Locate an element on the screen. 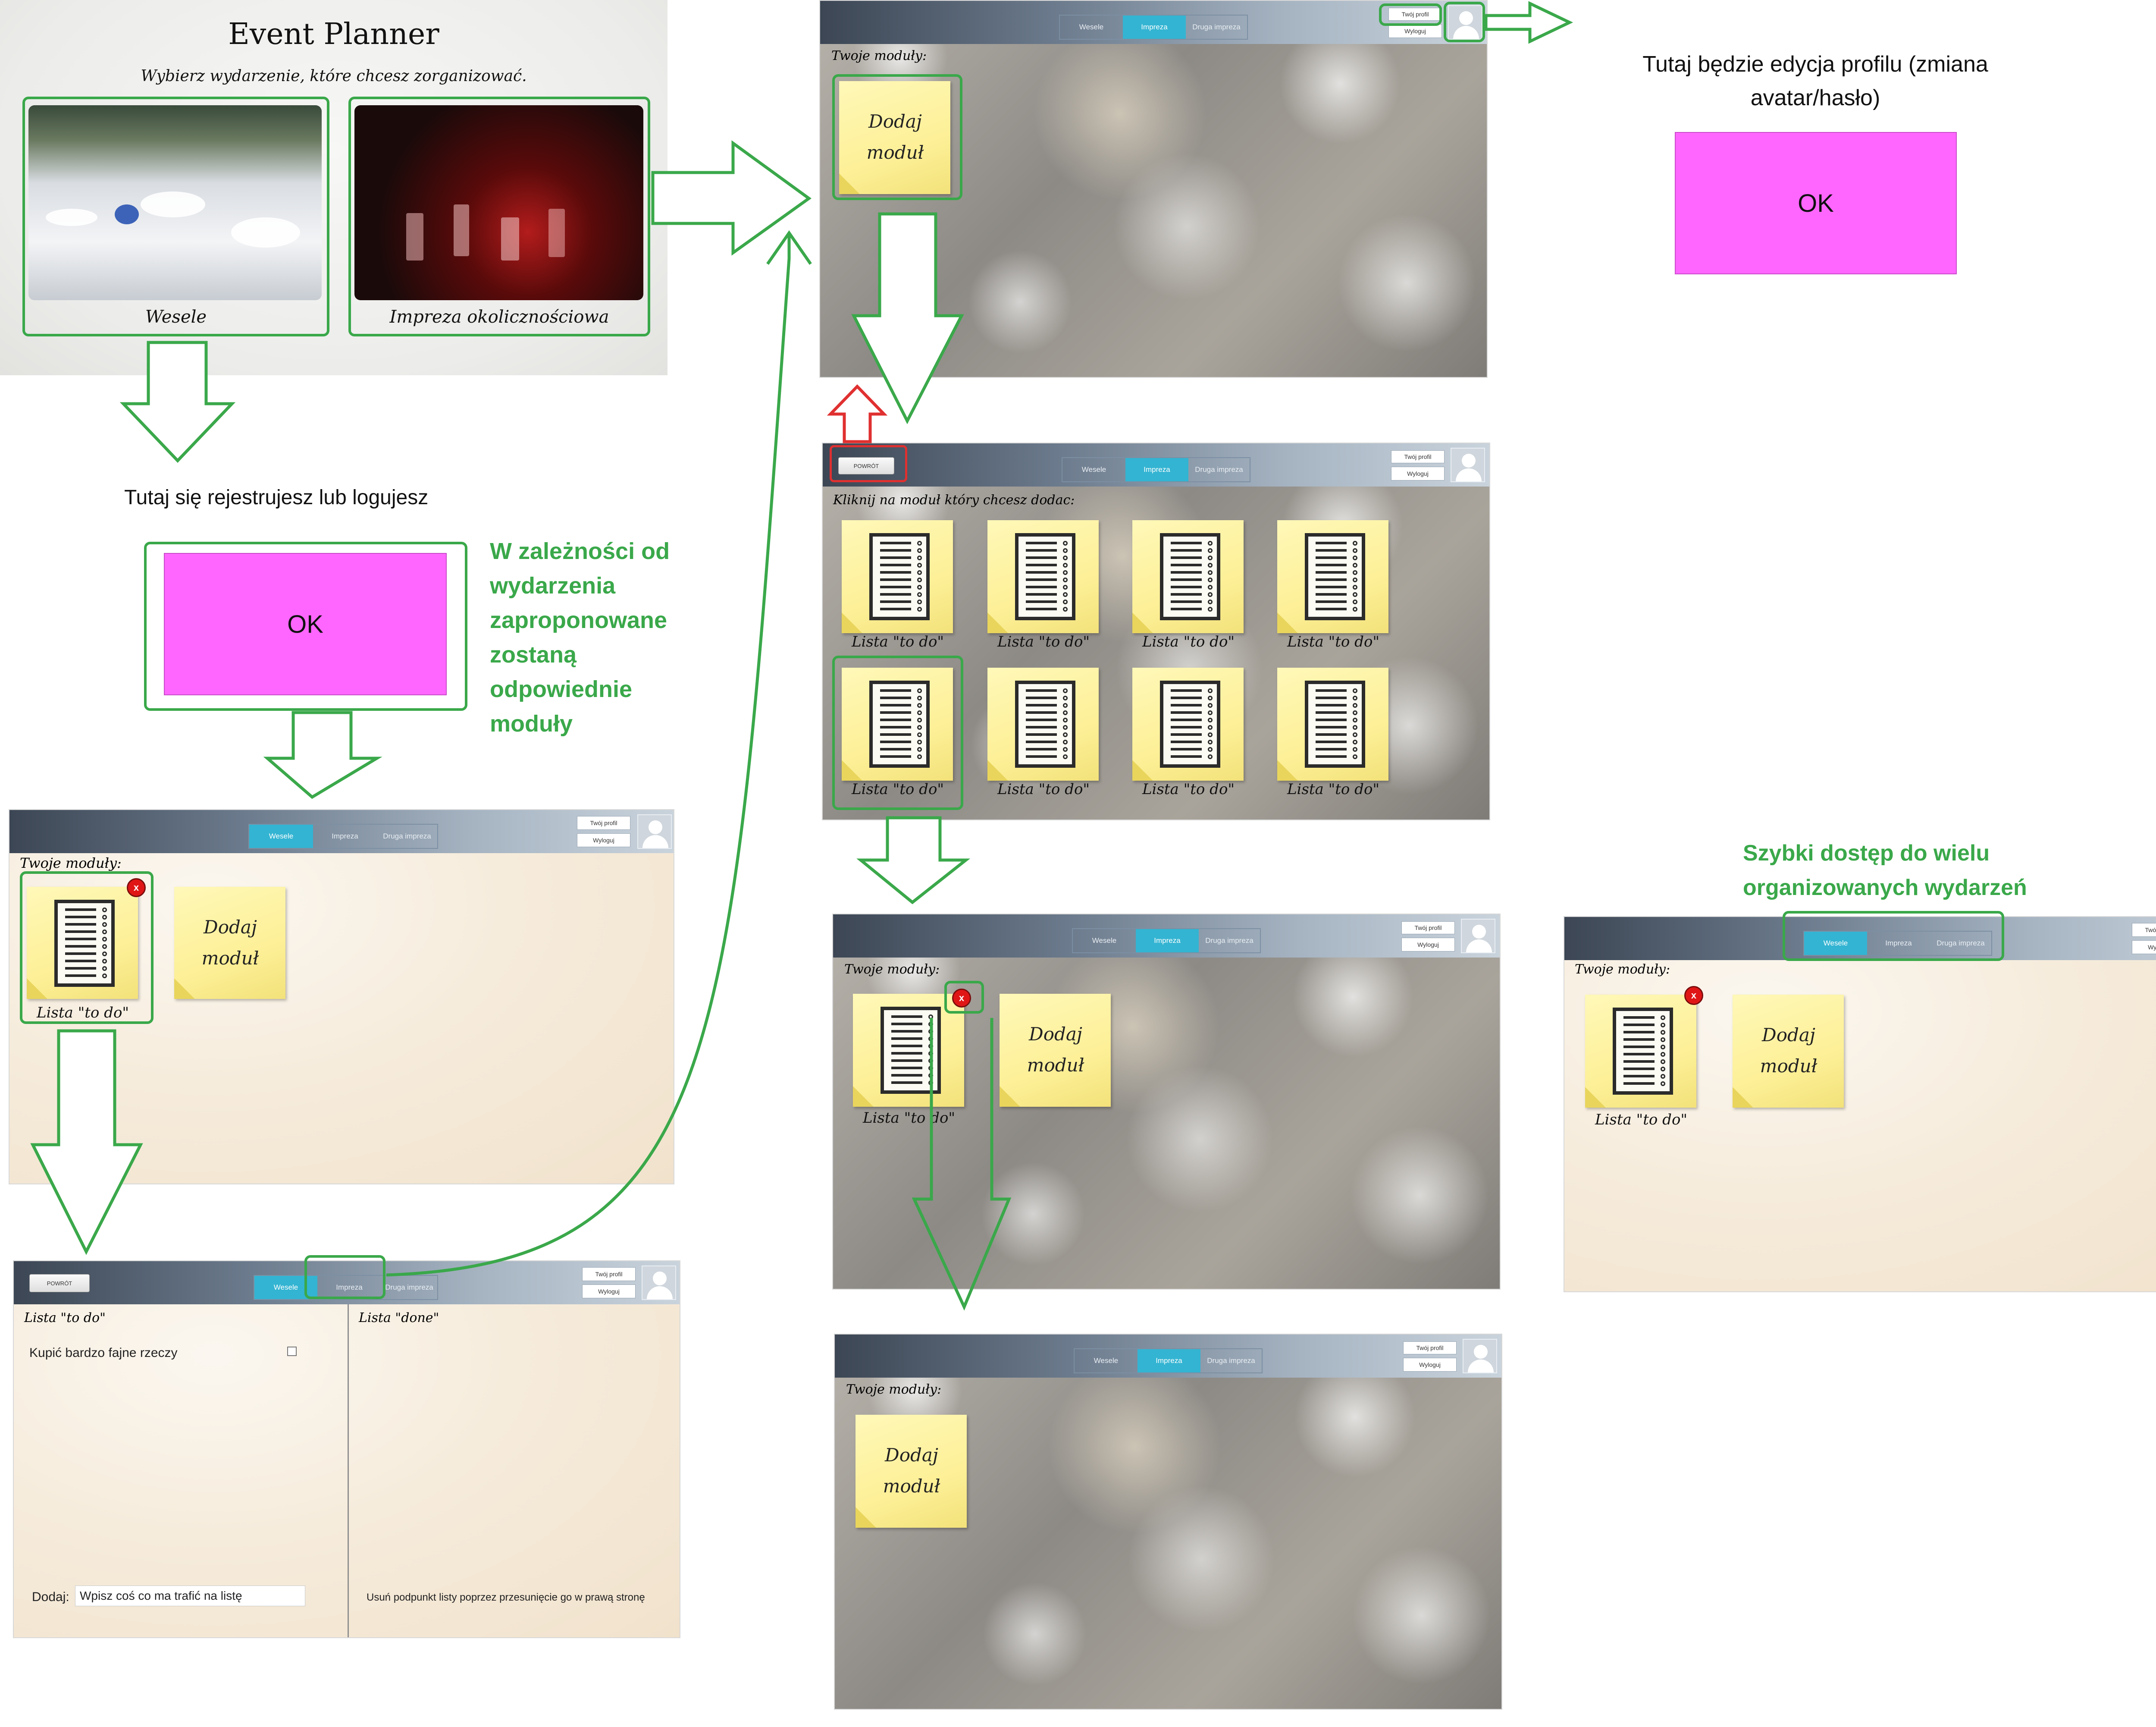  arrow-delete-down is located at coordinates (962, 1165).